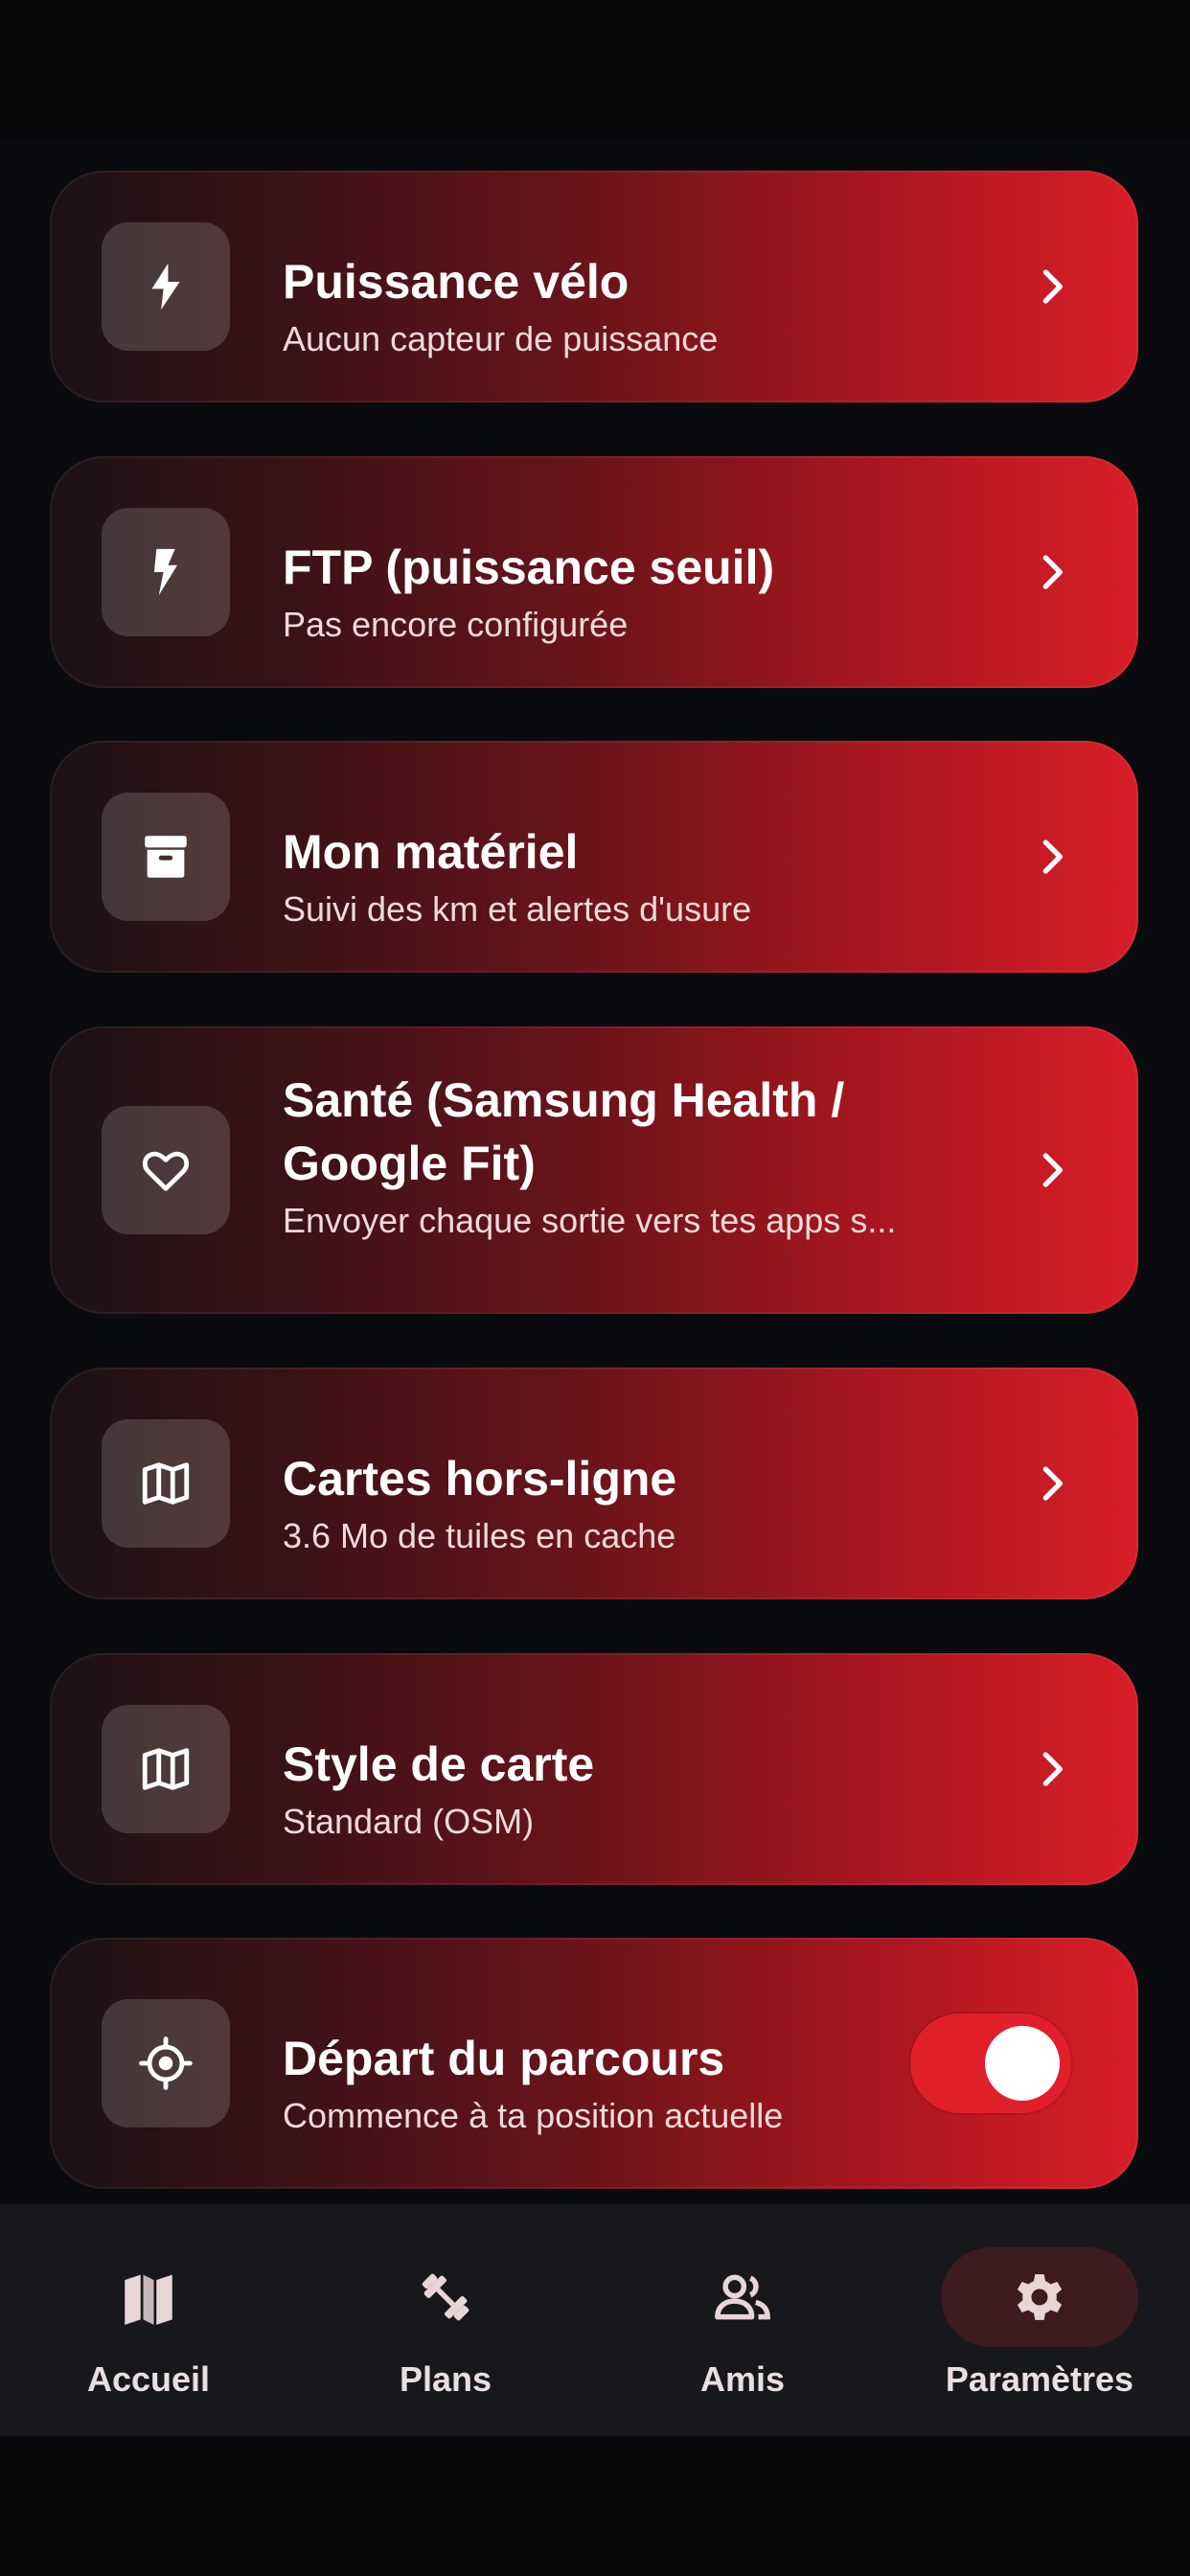  I want to click on nav-item-amis: Amis, so click(743, 2320).